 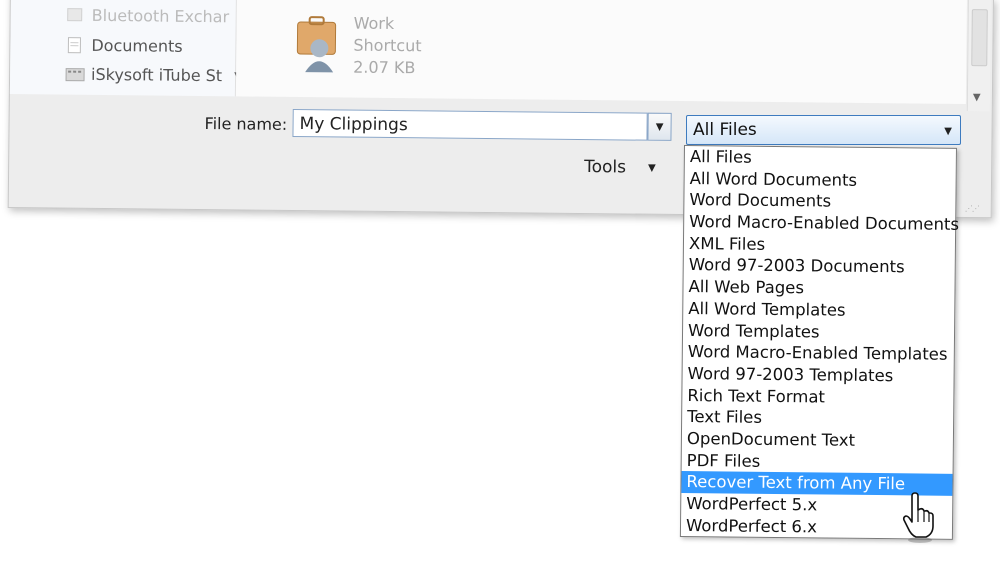 I want to click on film-folder-icon, so click(x=75, y=74).